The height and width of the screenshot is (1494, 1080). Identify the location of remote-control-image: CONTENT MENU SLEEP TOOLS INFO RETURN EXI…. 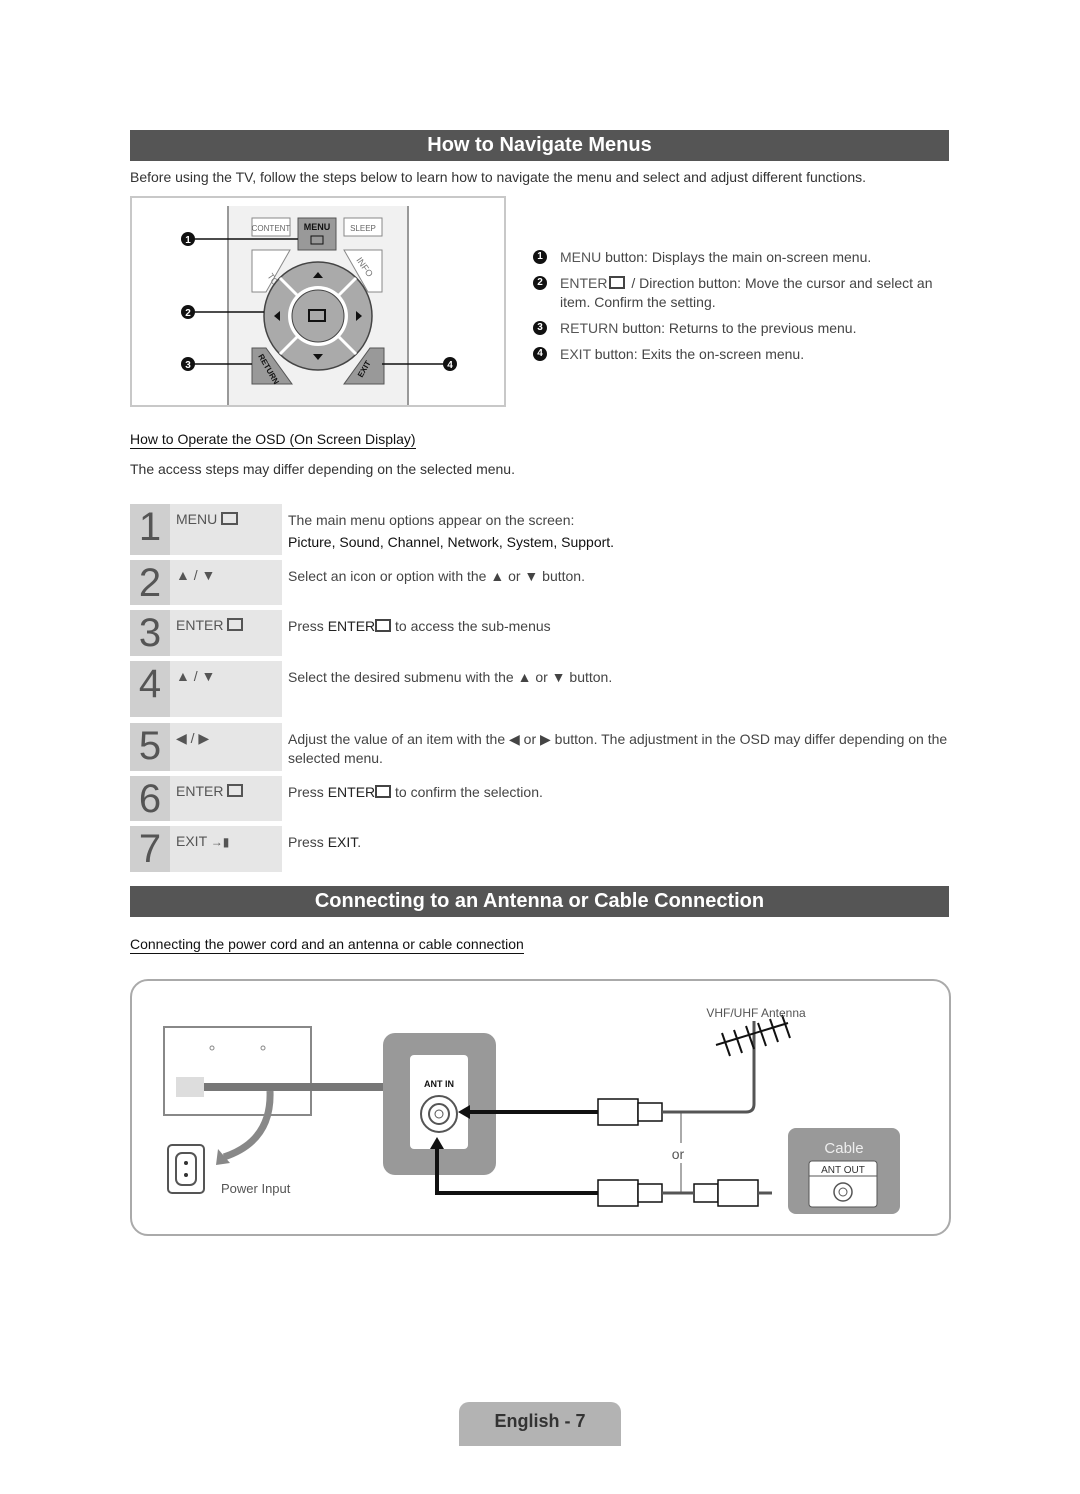
(319, 306).